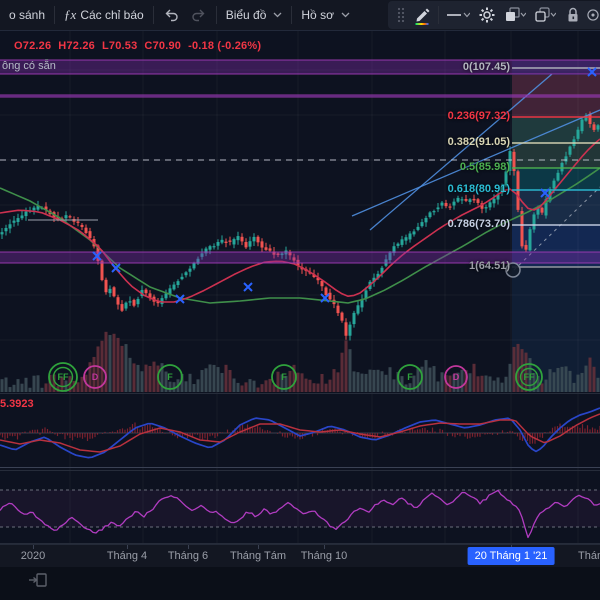  Describe the element at coordinates (486, 67) in the screenshot. I see `fib-level-label: 0(107.45)` at that location.